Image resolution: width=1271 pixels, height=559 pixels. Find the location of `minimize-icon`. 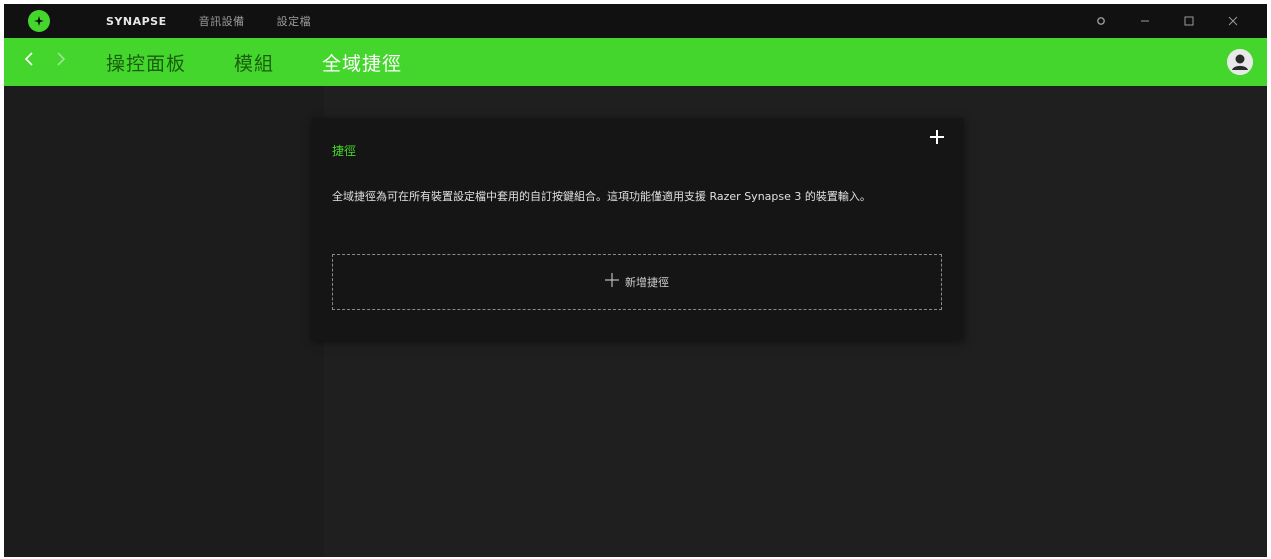

minimize-icon is located at coordinates (1145, 21).